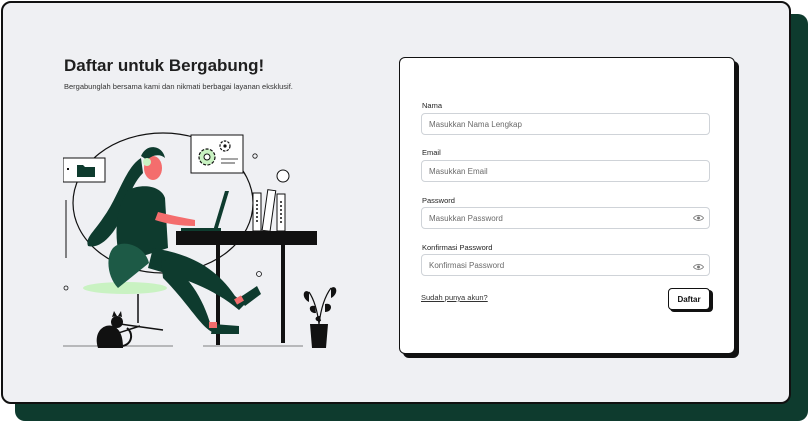 This screenshot has height=423, width=811. What do you see at coordinates (217, 154) in the screenshot?
I see `gear-card-icon` at bounding box center [217, 154].